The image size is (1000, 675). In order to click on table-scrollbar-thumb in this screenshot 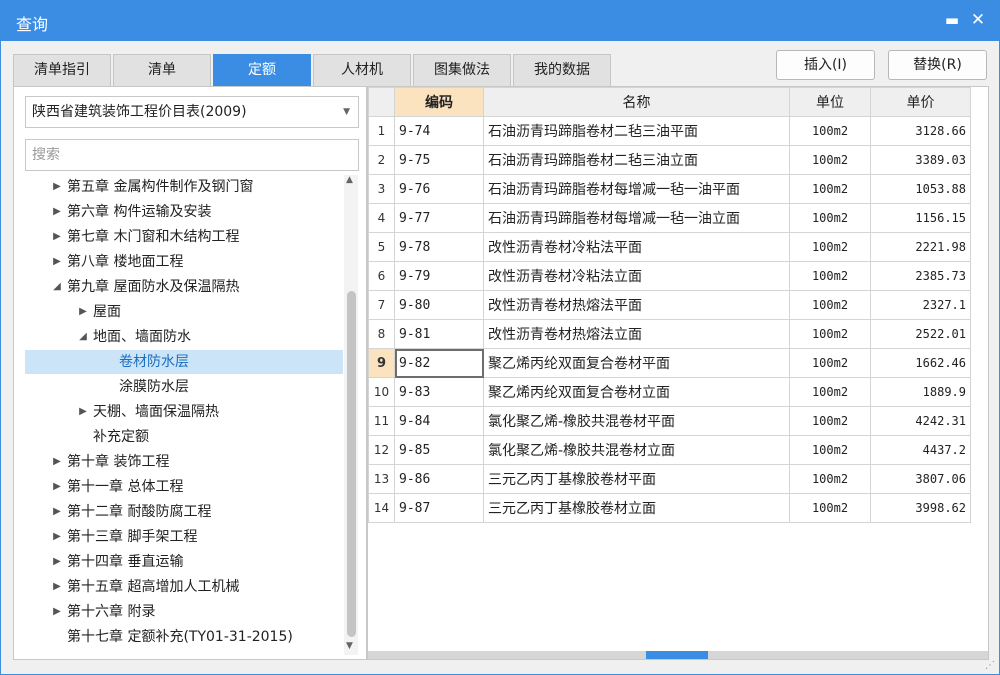, I will do `click(677, 655)`.